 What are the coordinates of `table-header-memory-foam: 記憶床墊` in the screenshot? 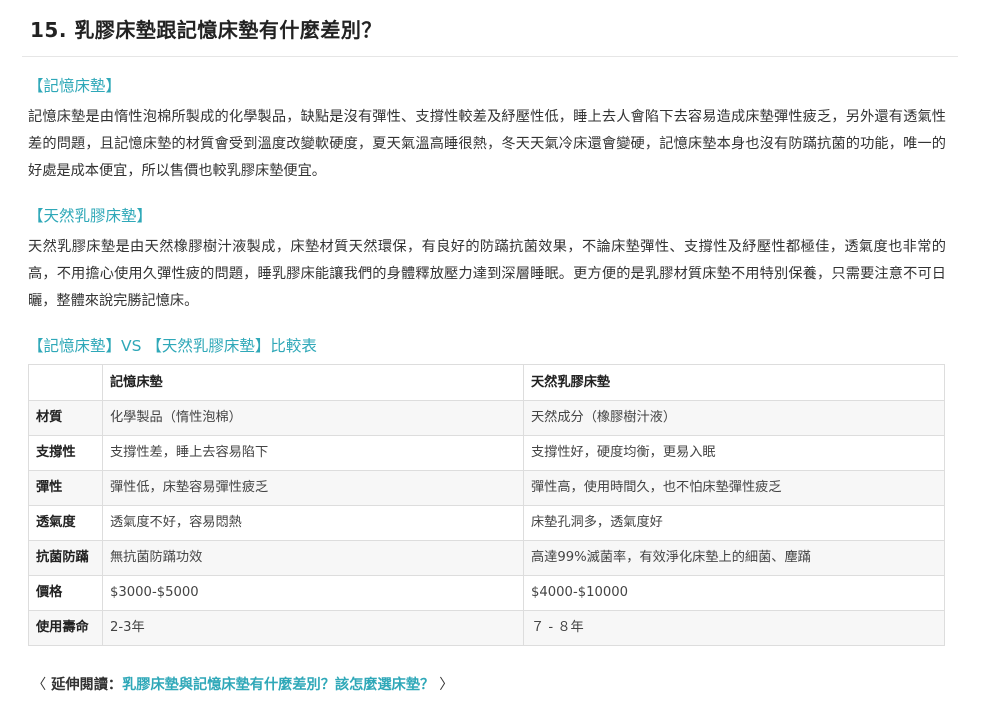 It's located at (313, 382).